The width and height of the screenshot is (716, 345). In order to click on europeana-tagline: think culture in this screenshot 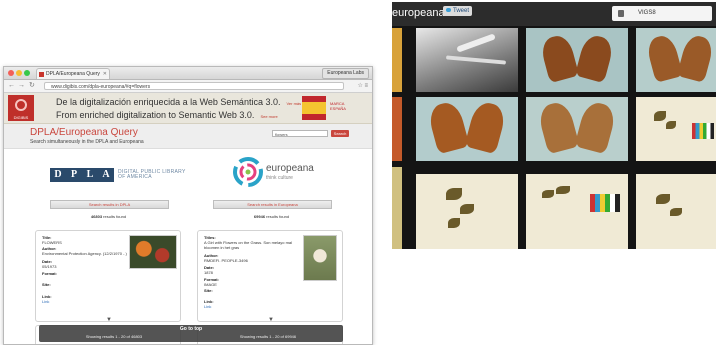, I will do `click(279, 178)`.